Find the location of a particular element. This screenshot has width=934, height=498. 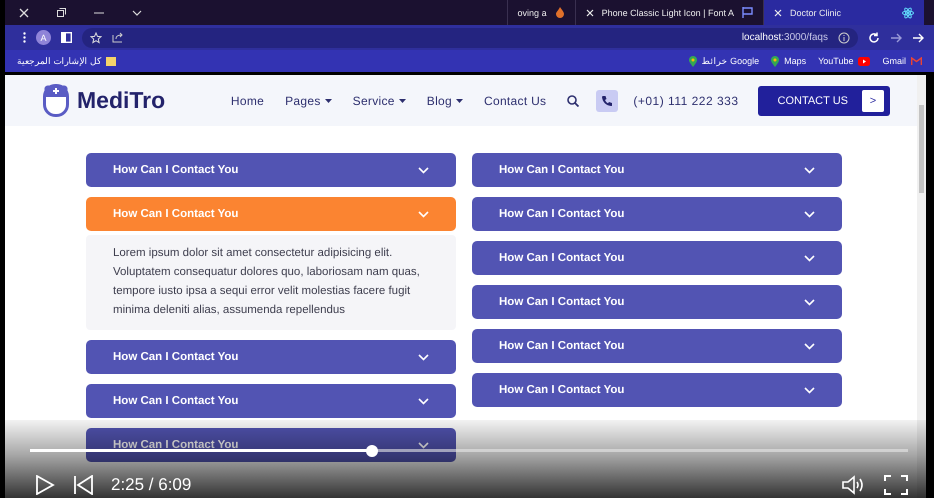

bookmark-link: YouTube is located at coordinates (836, 61).